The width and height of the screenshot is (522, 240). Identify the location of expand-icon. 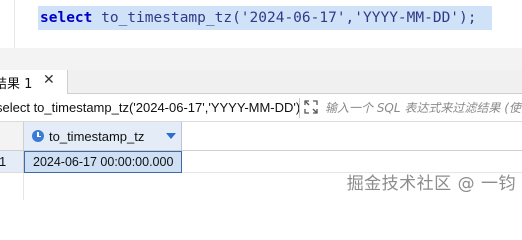
(311, 107).